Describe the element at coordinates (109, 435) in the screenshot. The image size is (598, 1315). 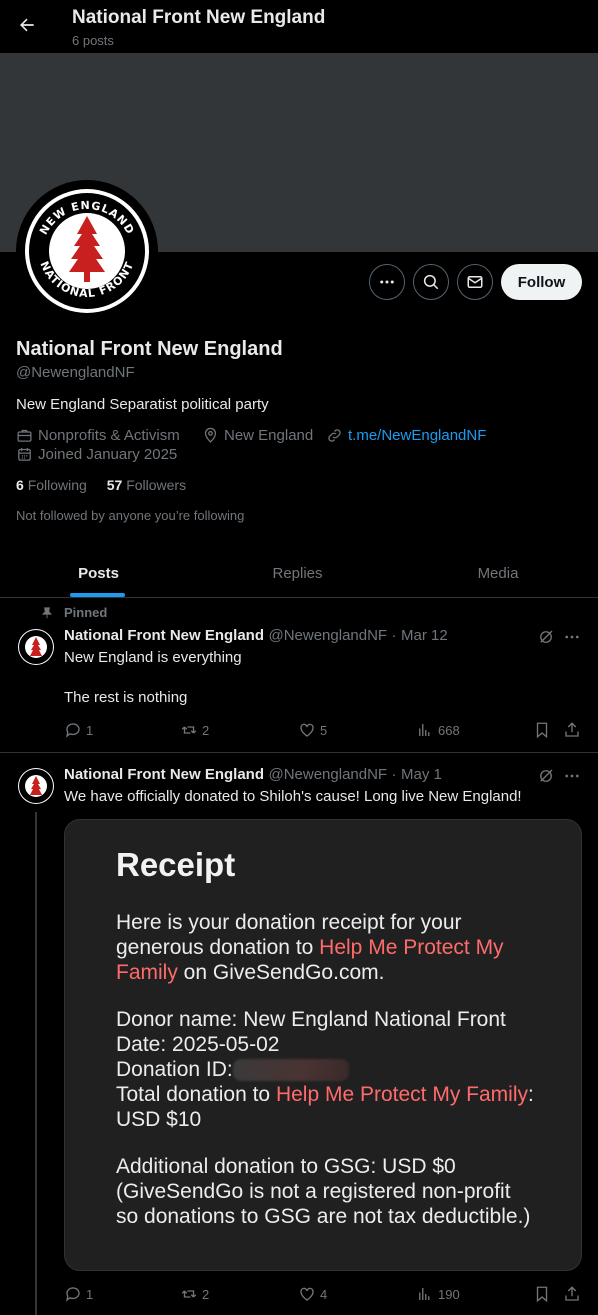
I see `category-label: Nonprofits & Activism` at that location.